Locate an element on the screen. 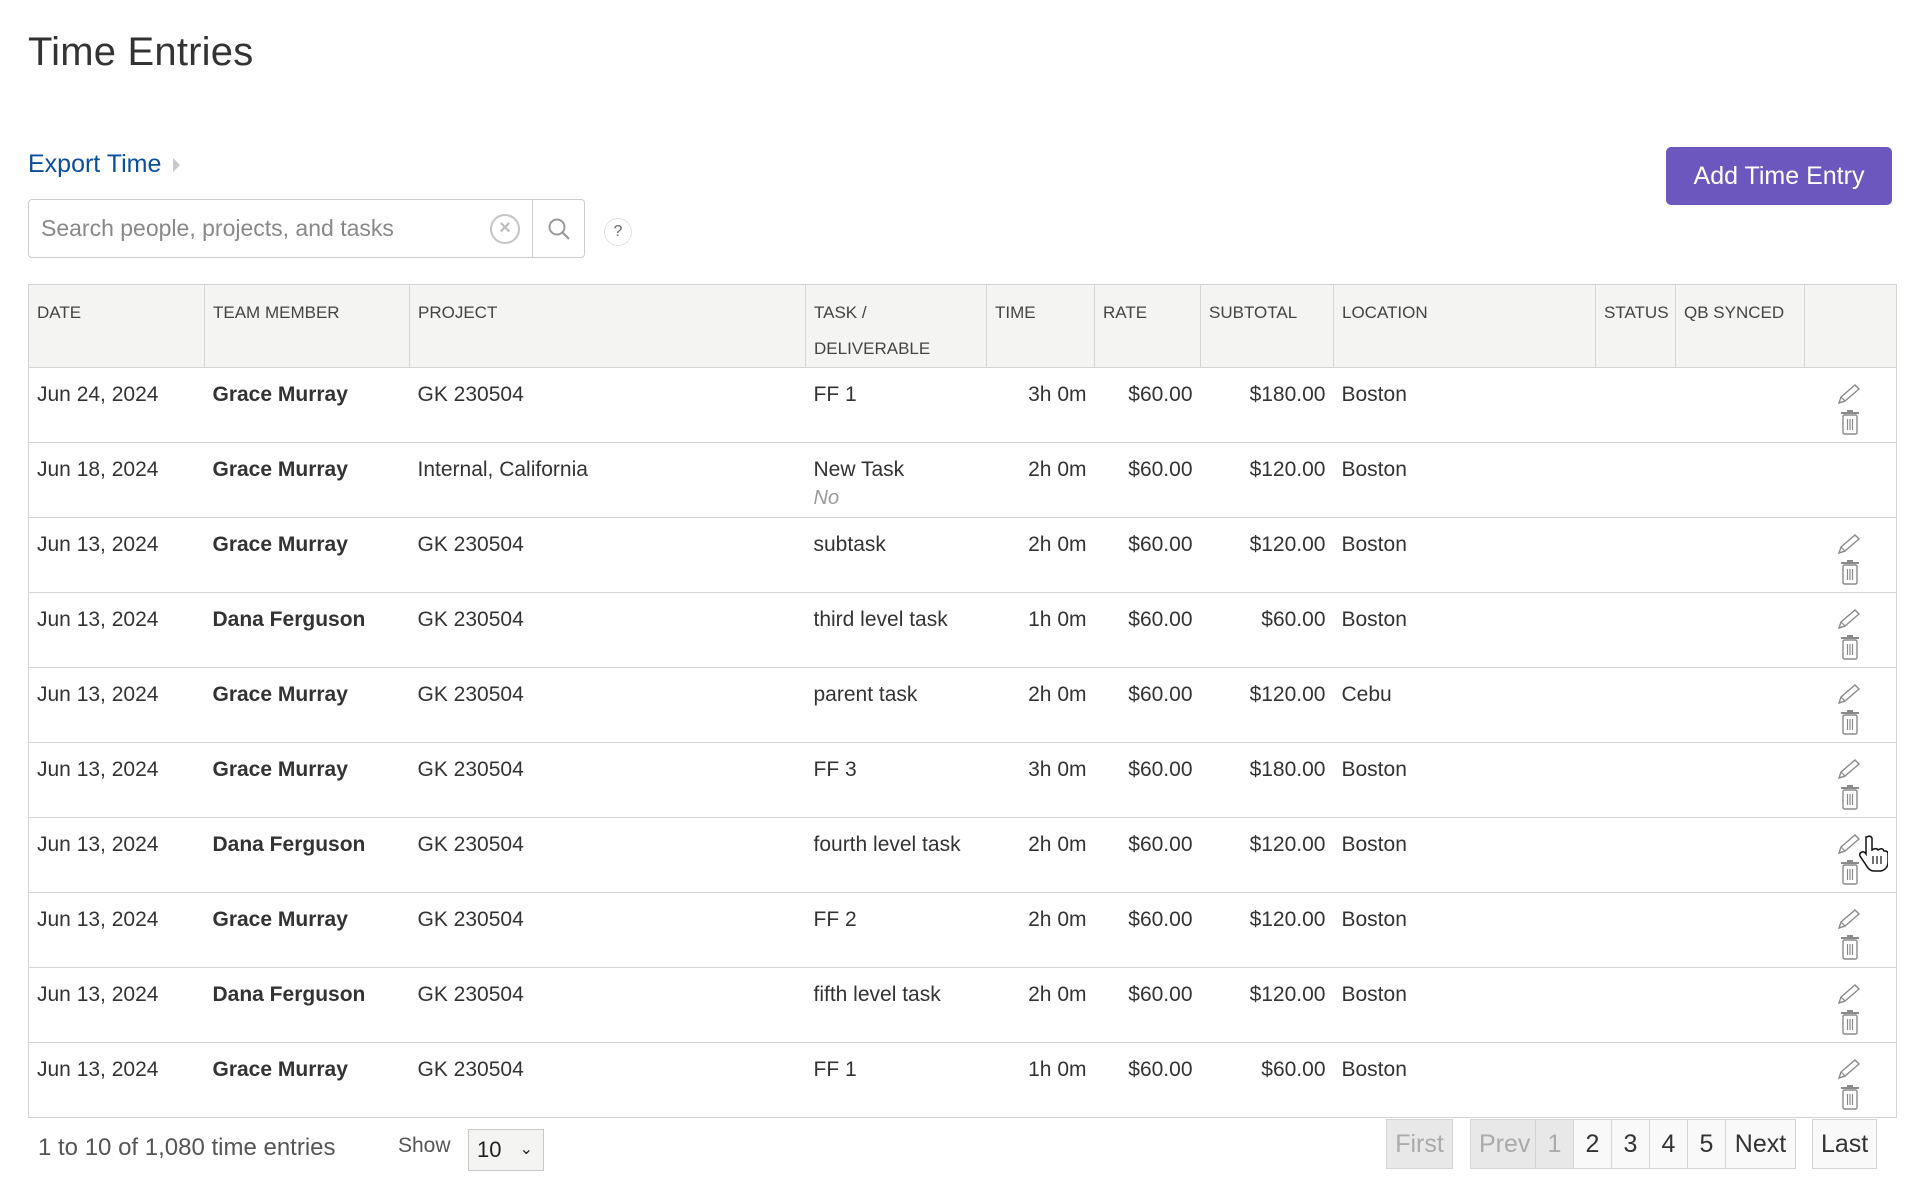  cell-task: New Task No is located at coordinates (896, 480).